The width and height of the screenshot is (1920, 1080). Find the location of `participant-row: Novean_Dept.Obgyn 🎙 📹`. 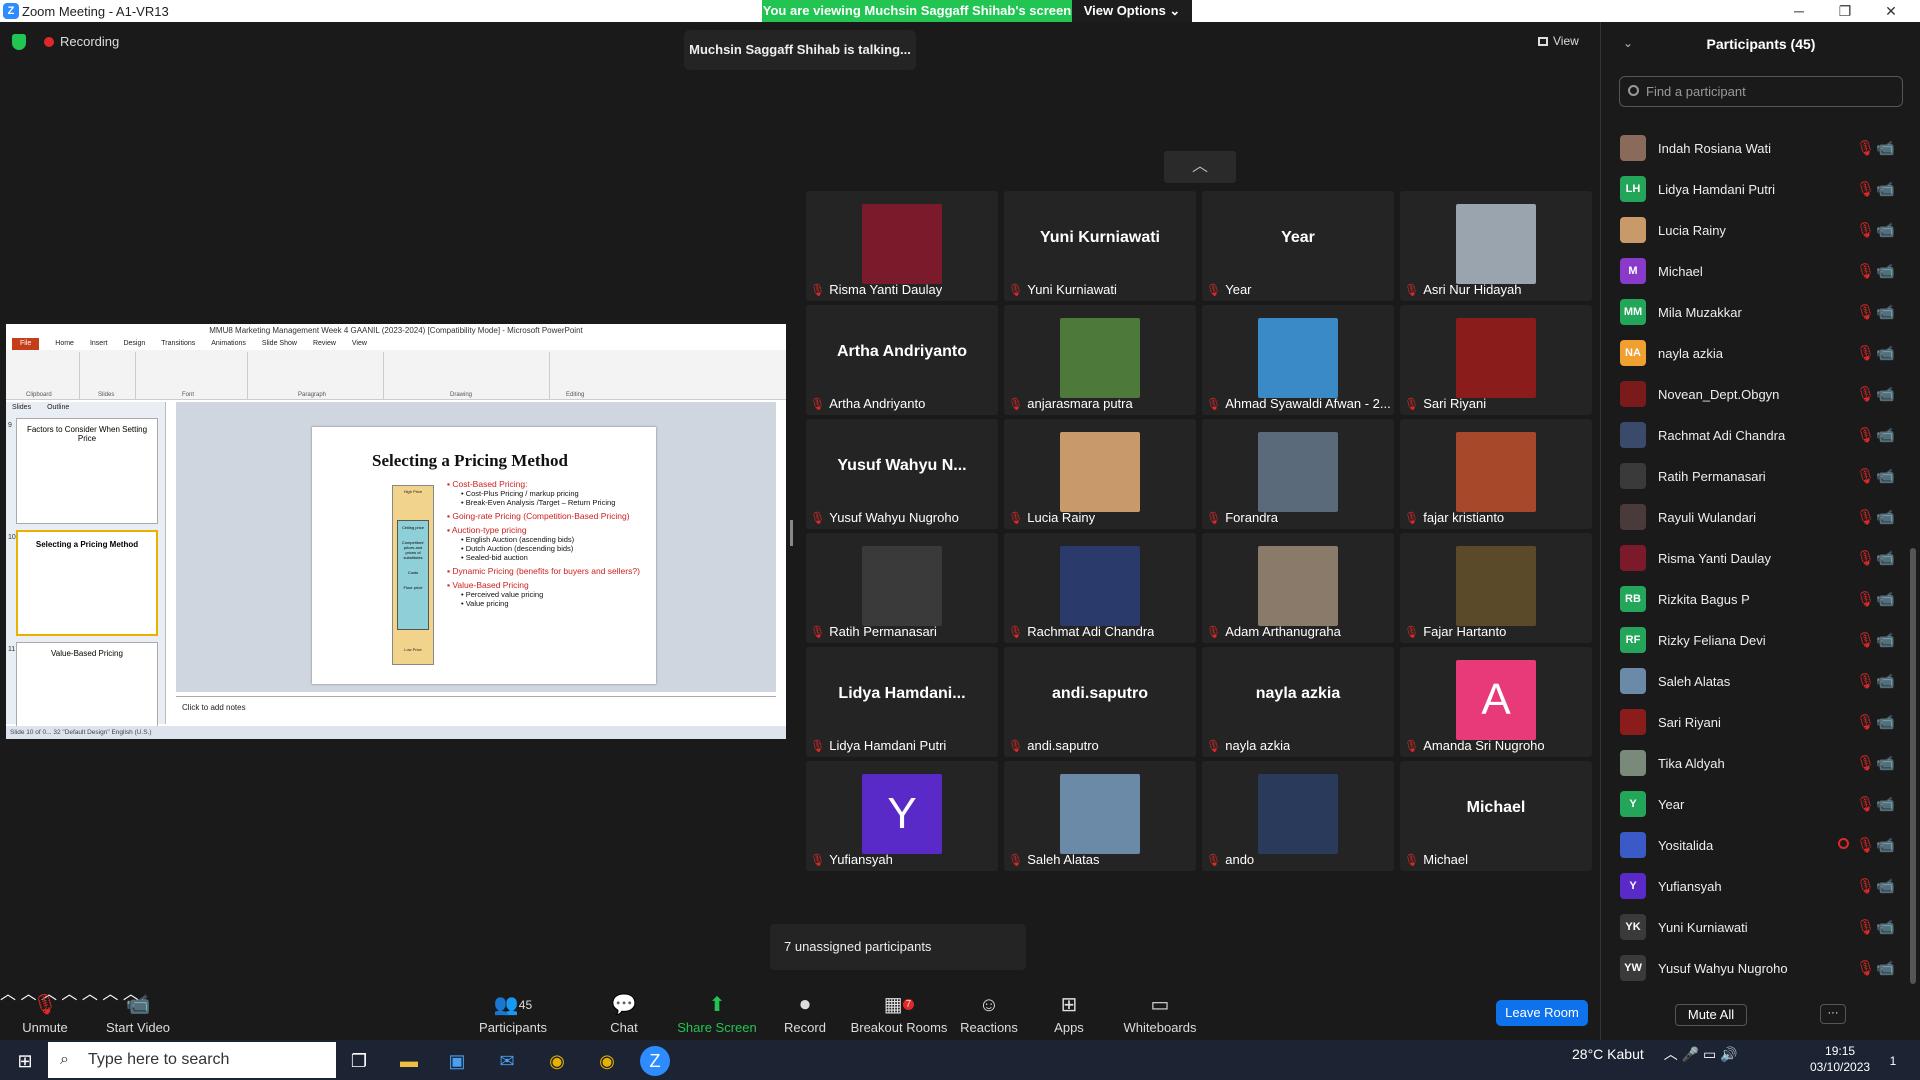

participant-row: Novean_Dept.Obgyn 🎙 📹 is located at coordinates (1760, 391).